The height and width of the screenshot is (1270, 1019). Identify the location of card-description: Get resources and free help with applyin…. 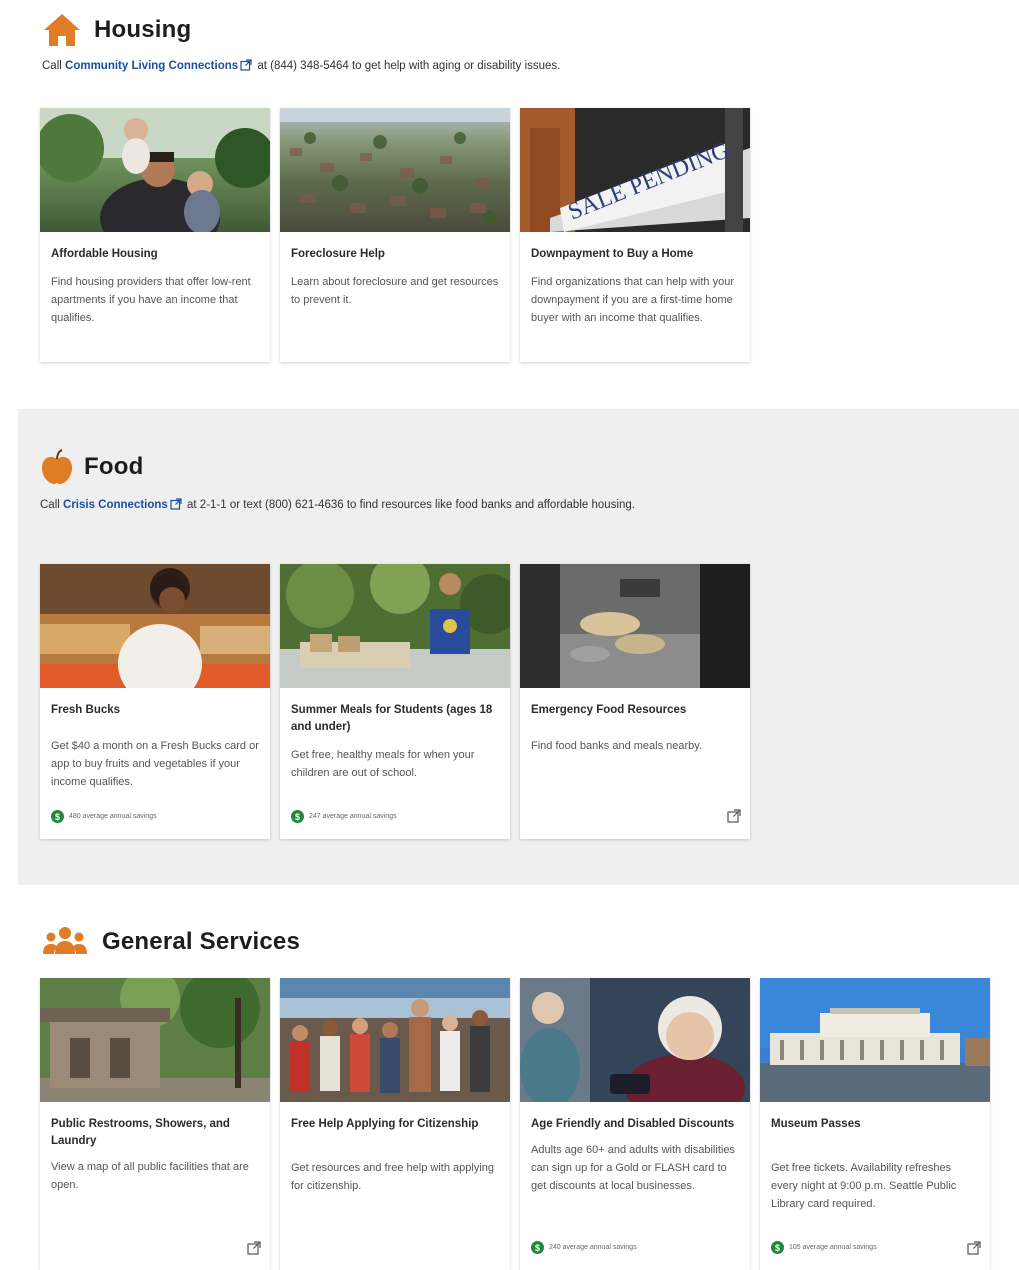
(393, 1177).